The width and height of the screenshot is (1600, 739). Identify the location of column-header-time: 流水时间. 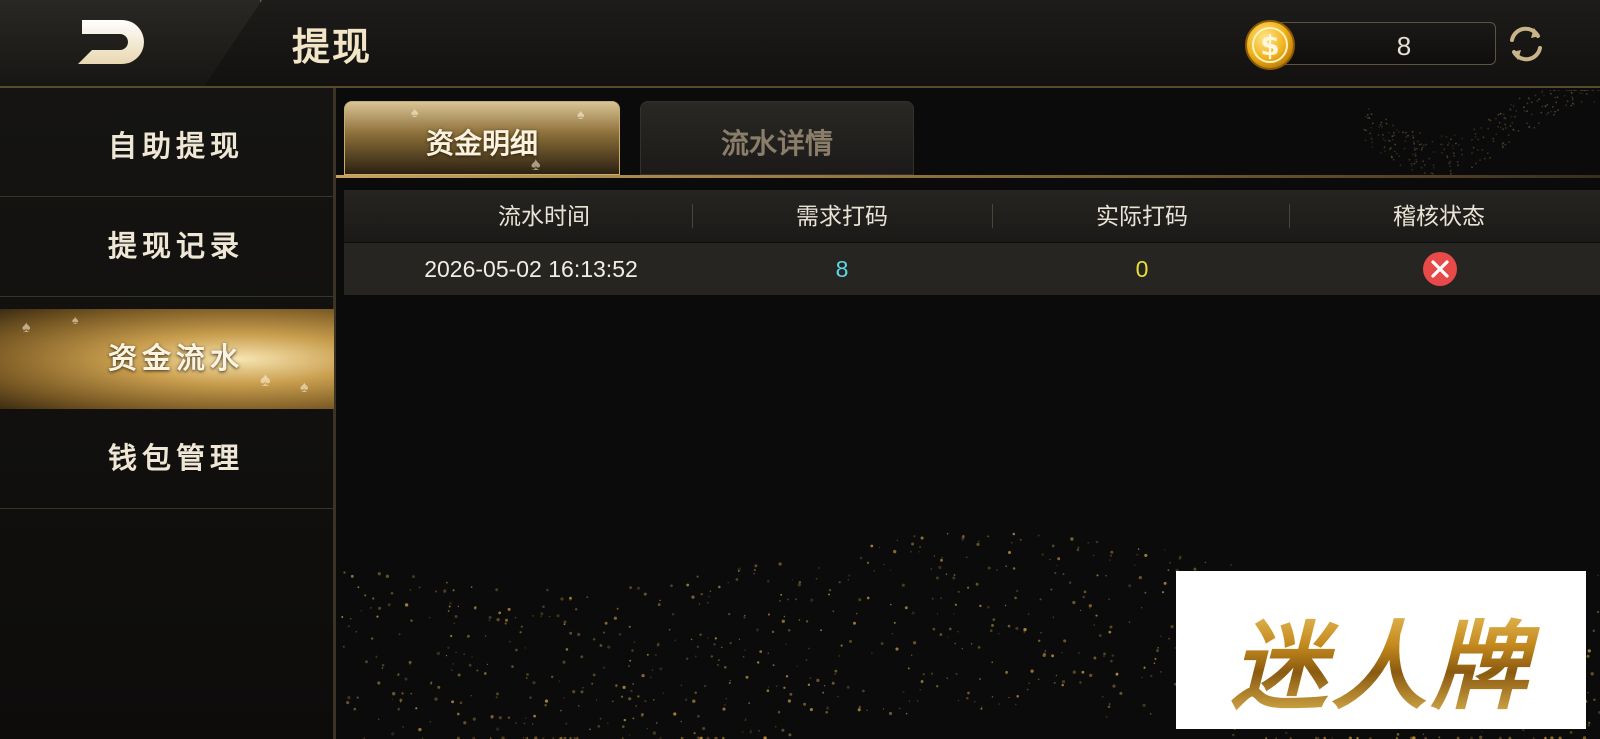
(544, 216).